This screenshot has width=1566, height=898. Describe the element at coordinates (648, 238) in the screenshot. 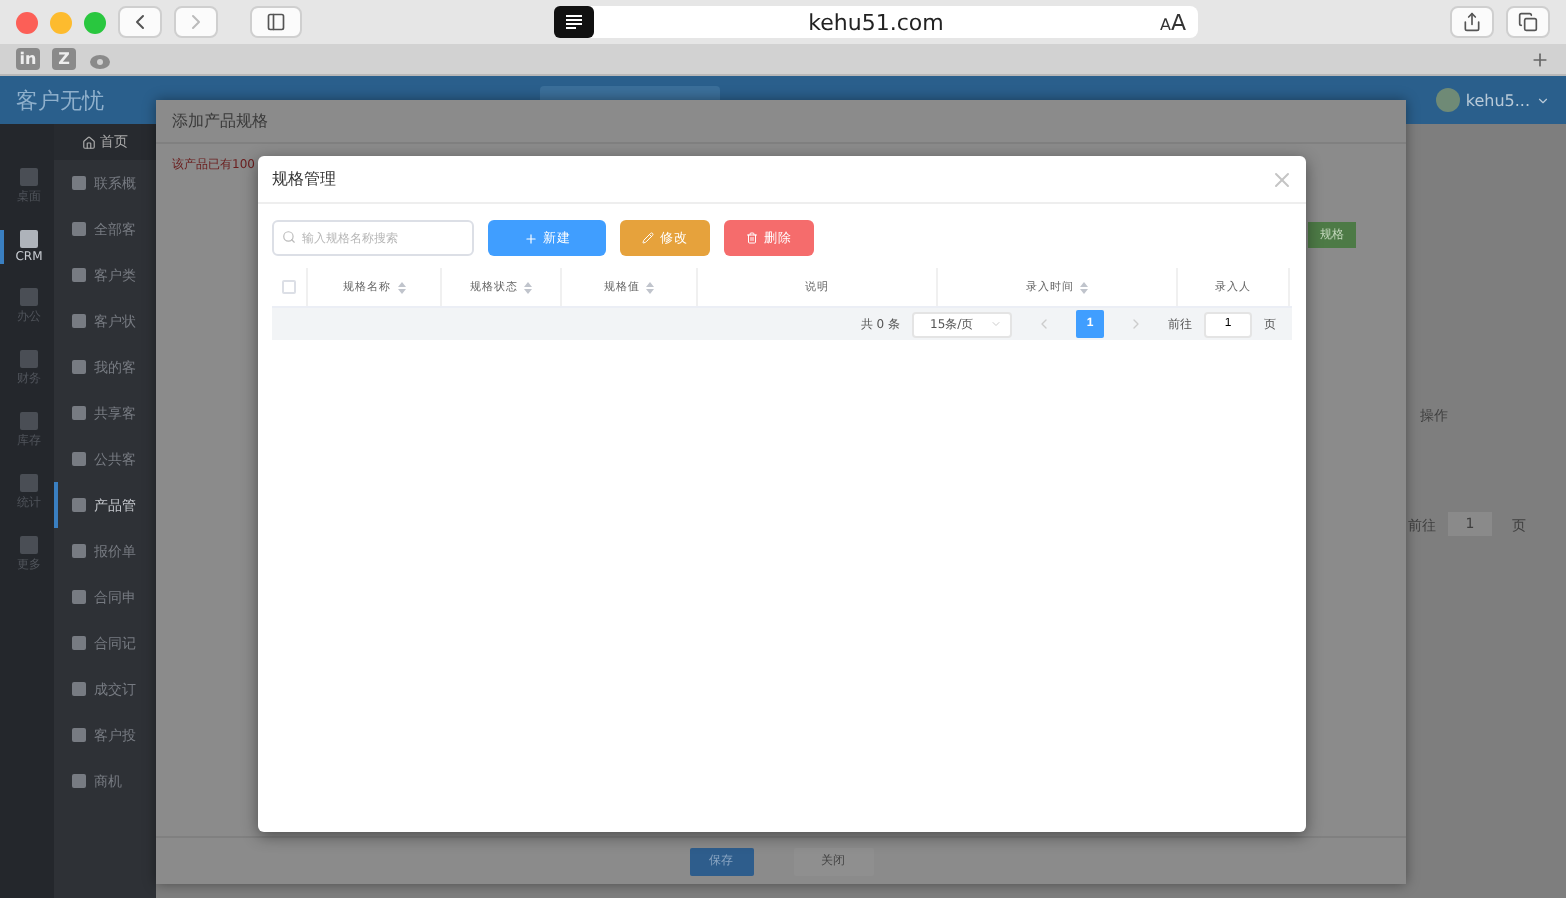

I see `pencil-icon` at that location.